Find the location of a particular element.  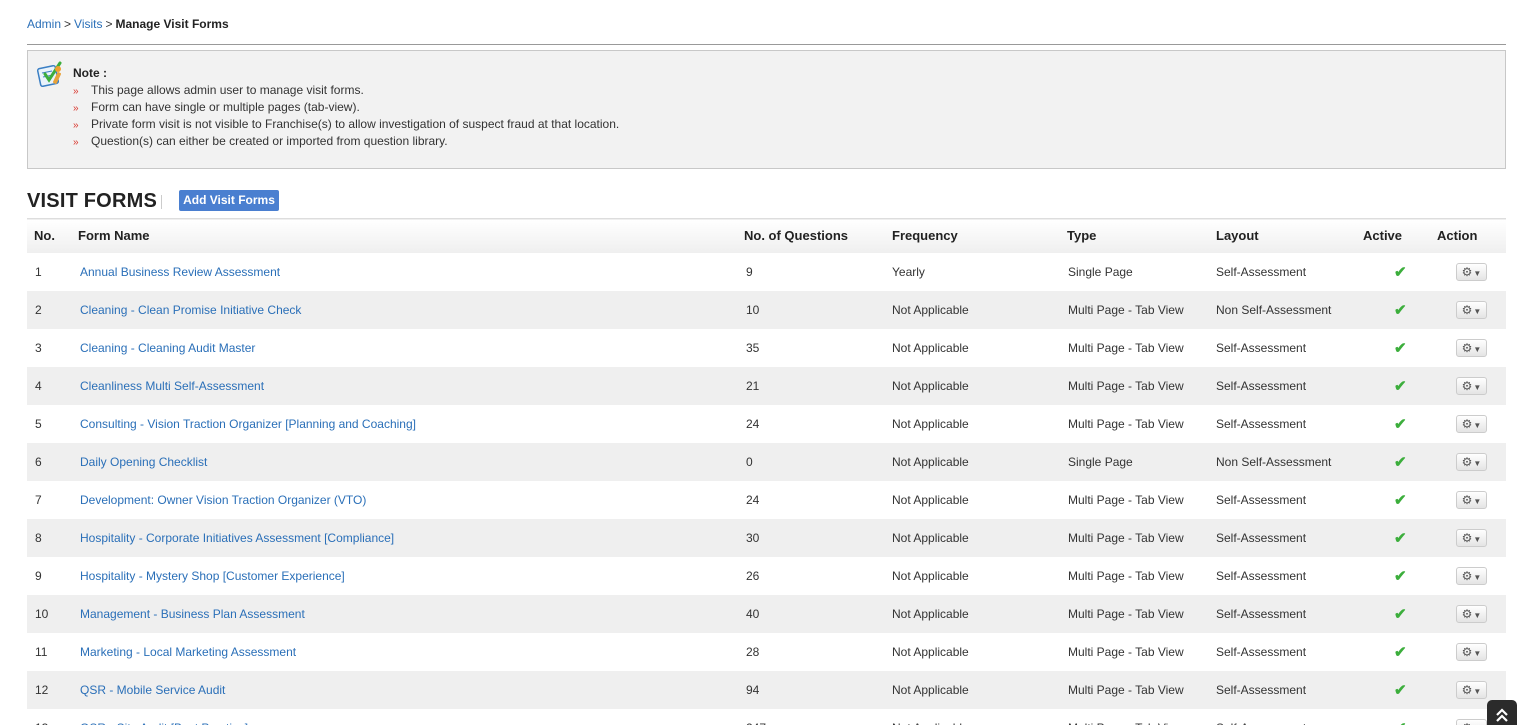

form-name-link: Cleaning - Cleaning Audit Master is located at coordinates (167, 348).